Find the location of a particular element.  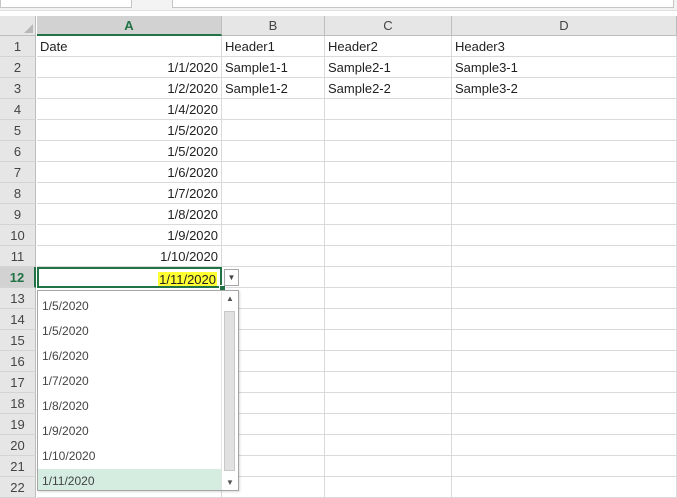

cell-c16 is located at coordinates (388, 361).